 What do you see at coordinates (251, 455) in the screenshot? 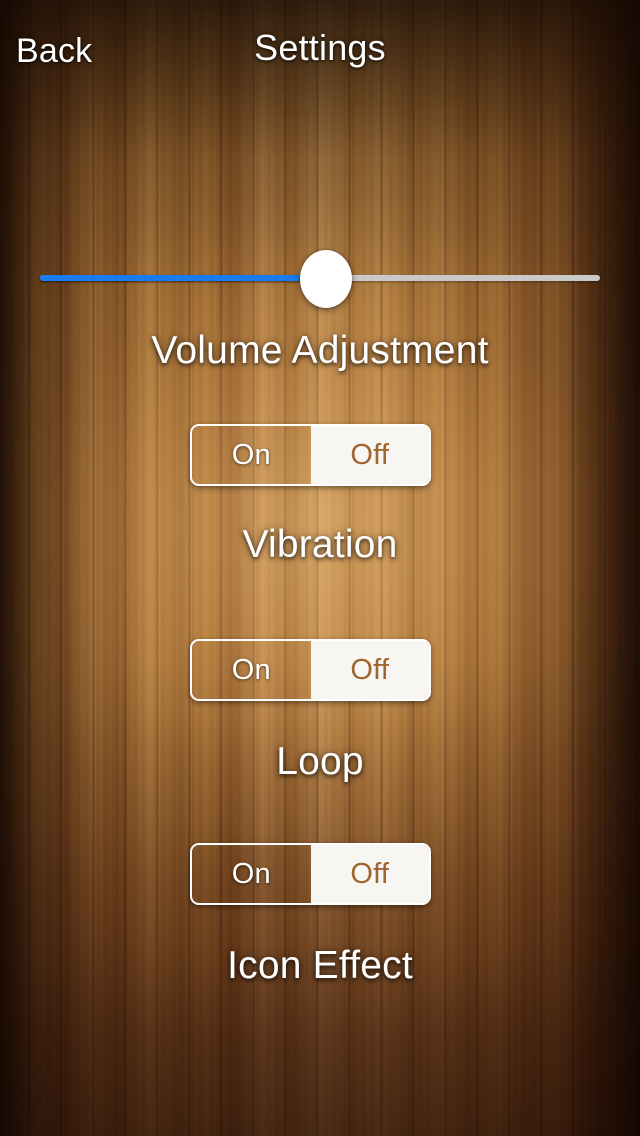
I see `vibration-toggle-option-on: On` at bounding box center [251, 455].